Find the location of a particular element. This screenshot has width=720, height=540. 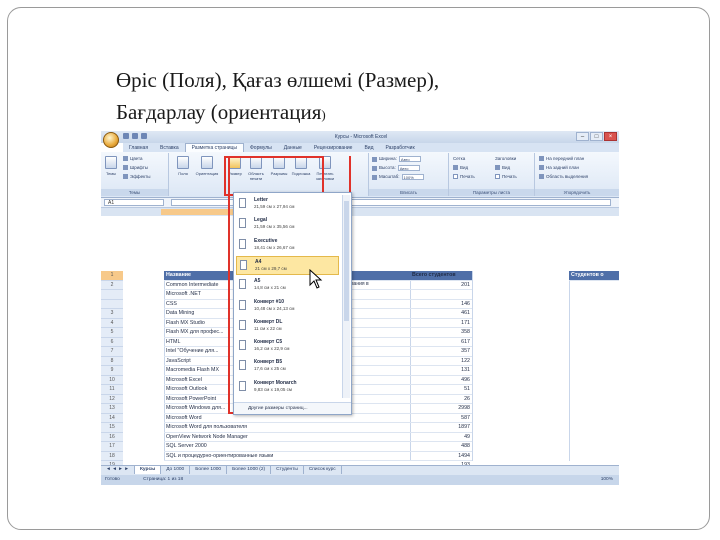

scrollbar-thumb is located at coordinates (346, 261).